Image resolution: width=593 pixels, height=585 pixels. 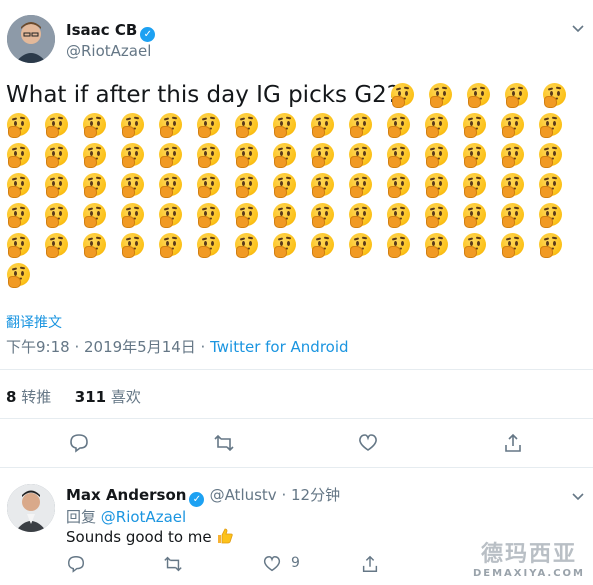 What do you see at coordinates (243, 495) in the screenshot?
I see `reply-author-handle: @Atlustv` at bounding box center [243, 495].